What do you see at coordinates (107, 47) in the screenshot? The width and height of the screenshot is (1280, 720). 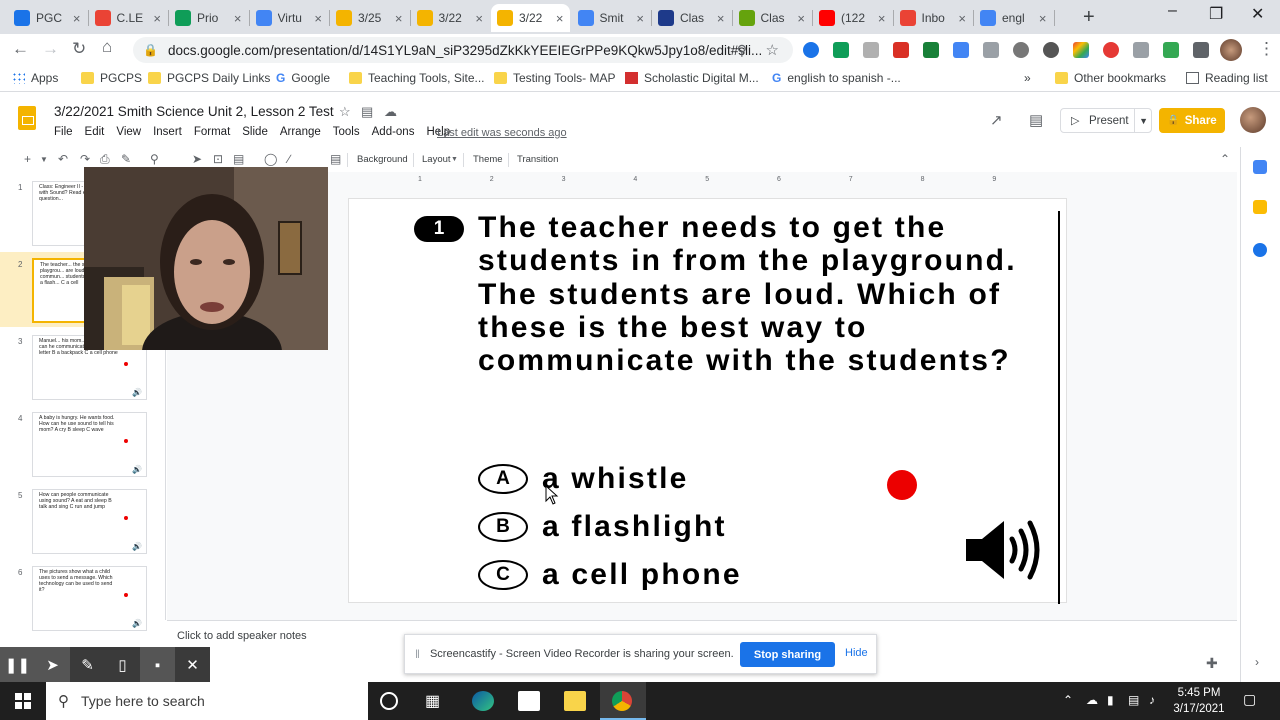 I see `home-icon: ⌂` at bounding box center [107, 47].